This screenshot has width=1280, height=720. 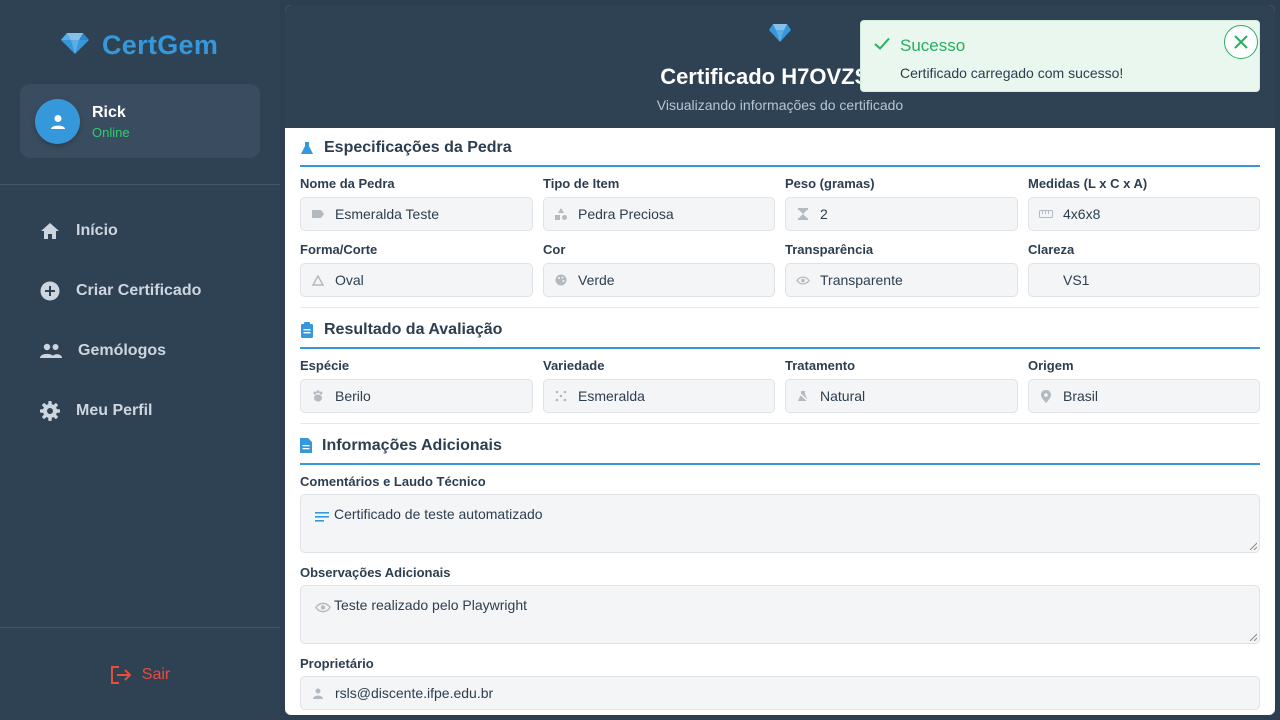 I want to click on sparkle-icon, so click(x=561, y=396).